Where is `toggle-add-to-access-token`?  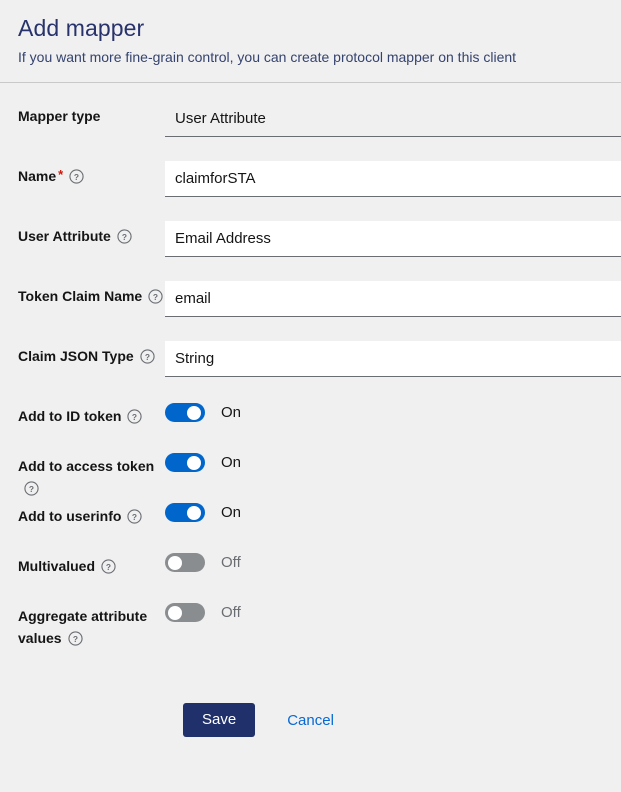 toggle-add-to-access-token is located at coordinates (185, 462).